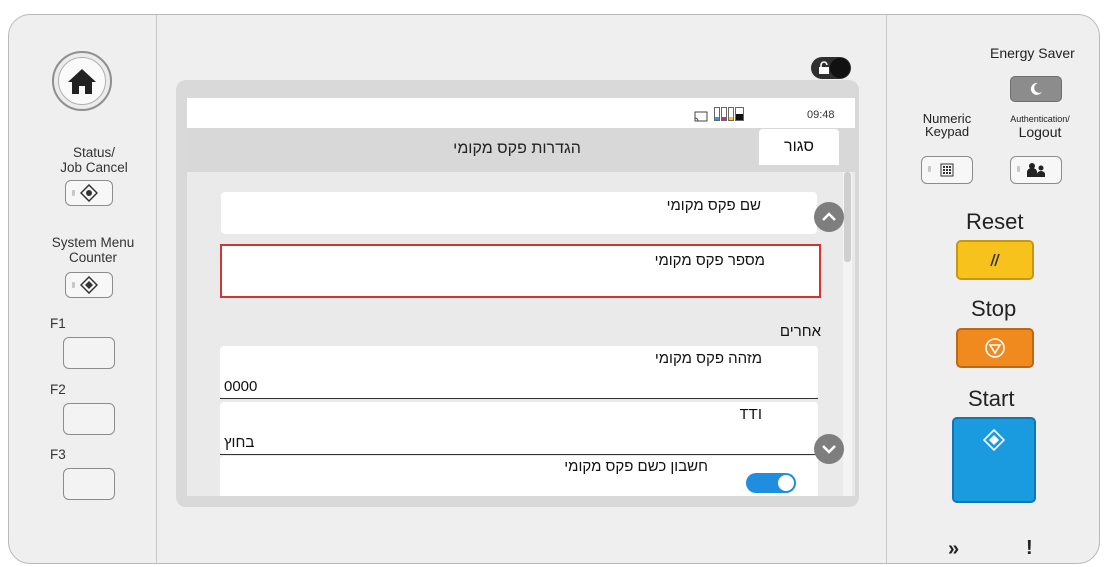 The height and width of the screenshot is (567, 1105). I want to click on moon-icon, so click(1036, 88).